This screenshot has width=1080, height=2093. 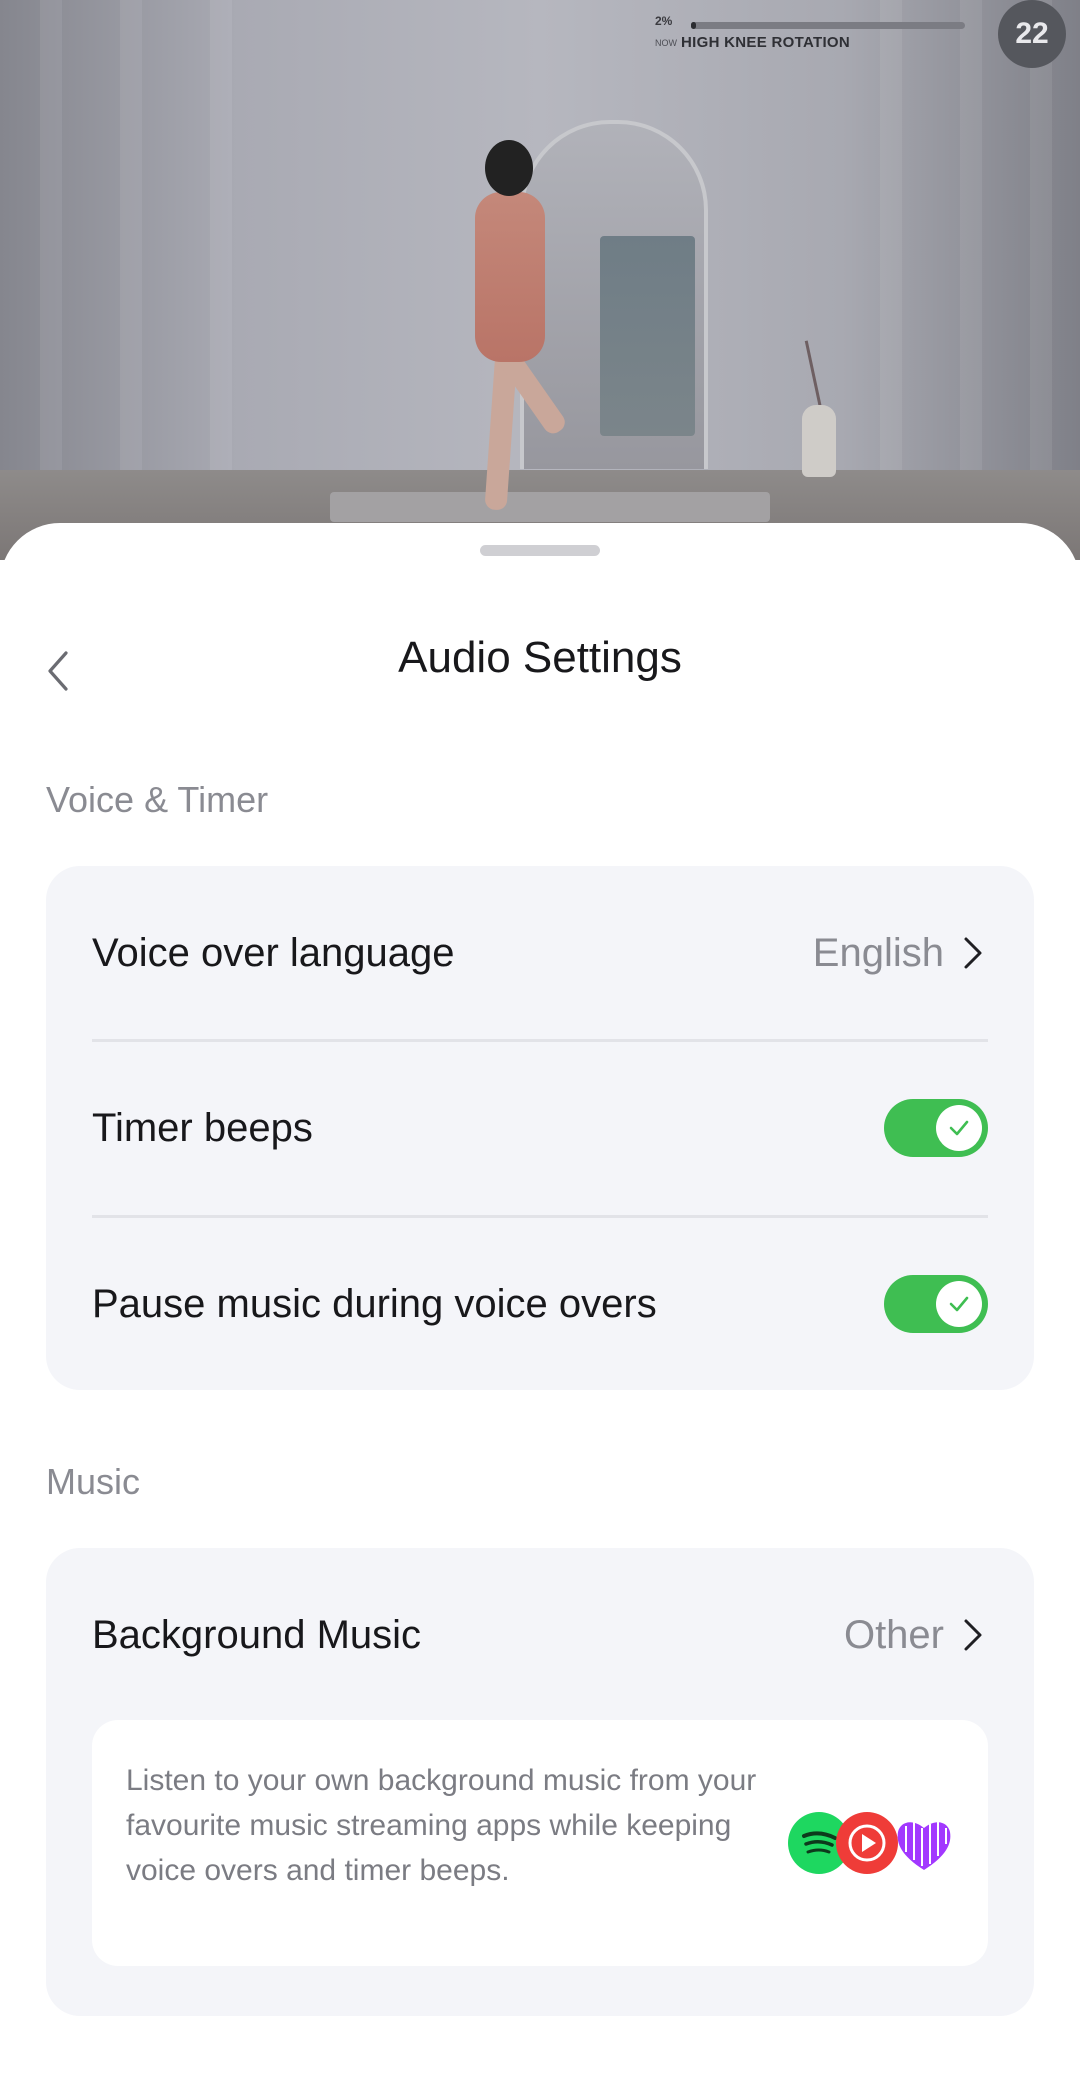 I want to click on pause-music-label: Pause music during voice overs, so click(x=374, y=1303).